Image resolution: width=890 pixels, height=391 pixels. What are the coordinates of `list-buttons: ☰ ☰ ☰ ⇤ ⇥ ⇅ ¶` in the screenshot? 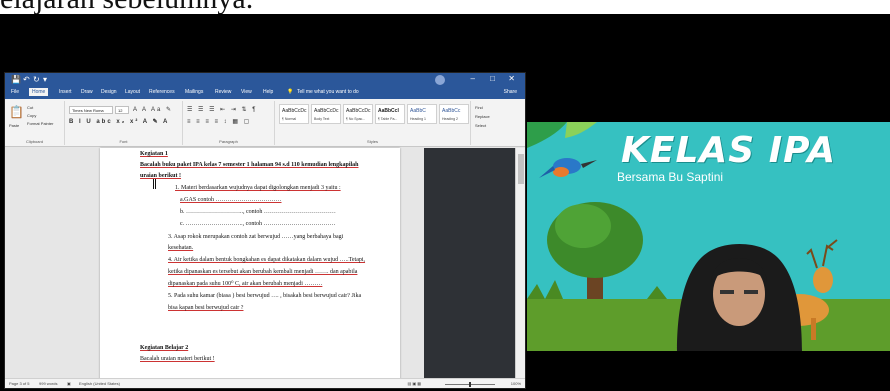 It's located at (222, 109).